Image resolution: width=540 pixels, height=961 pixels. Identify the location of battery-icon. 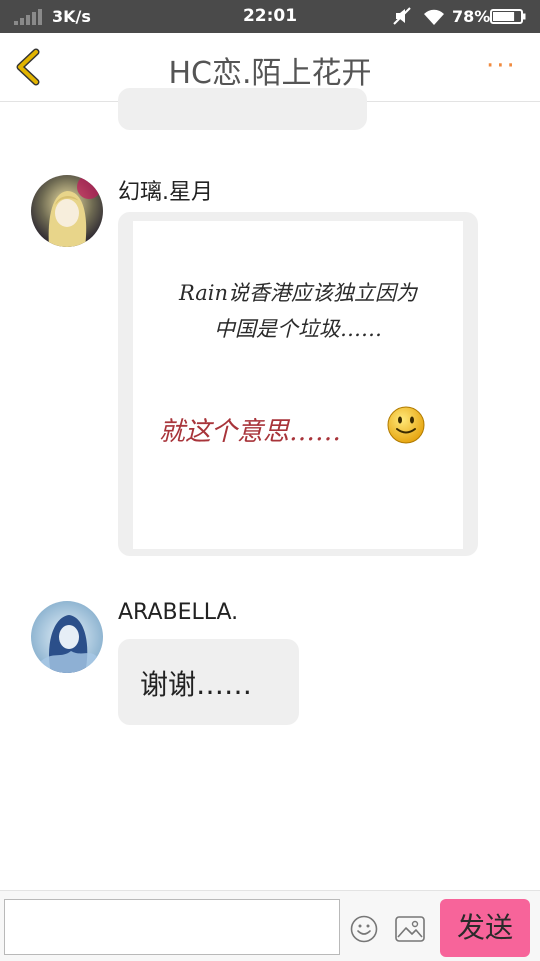
(508, 16).